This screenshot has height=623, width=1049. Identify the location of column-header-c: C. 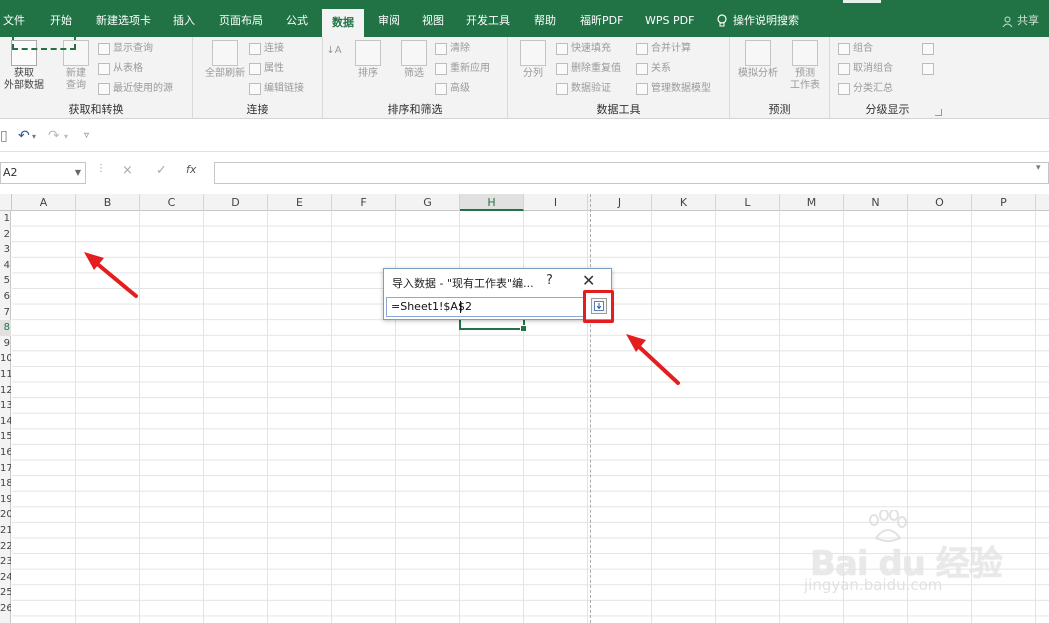
(172, 202).